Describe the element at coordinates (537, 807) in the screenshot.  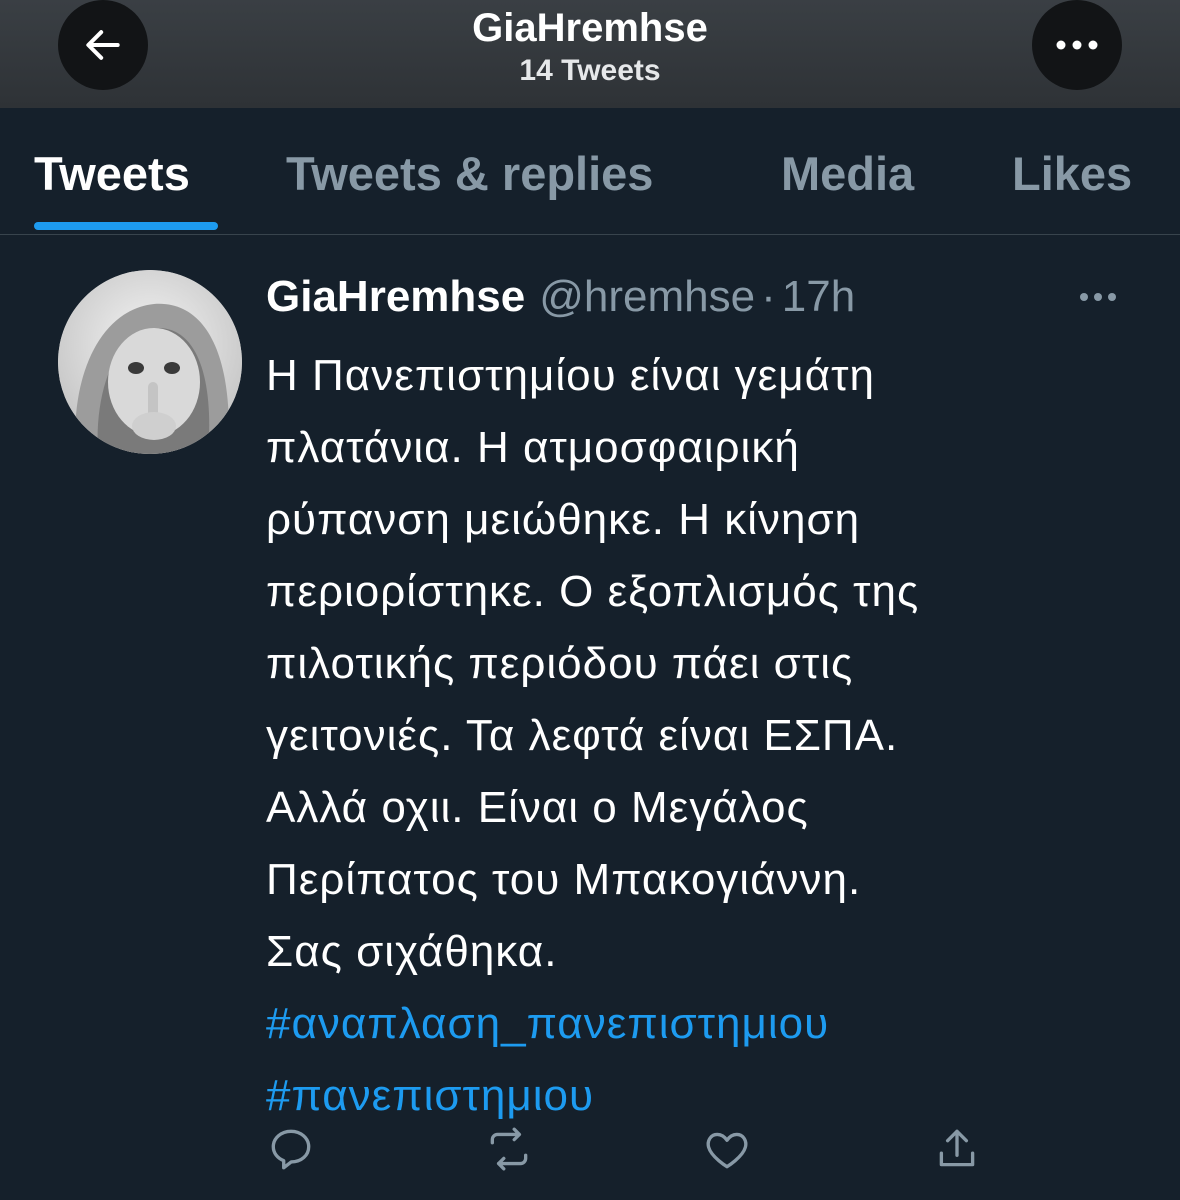
I see `tweet-text-line: Αλλά οχιι. Είναι ο Μεγάλος` at that location.